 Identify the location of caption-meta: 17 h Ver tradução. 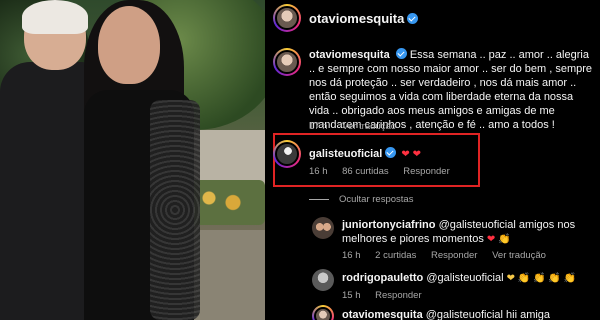
(358, 126).